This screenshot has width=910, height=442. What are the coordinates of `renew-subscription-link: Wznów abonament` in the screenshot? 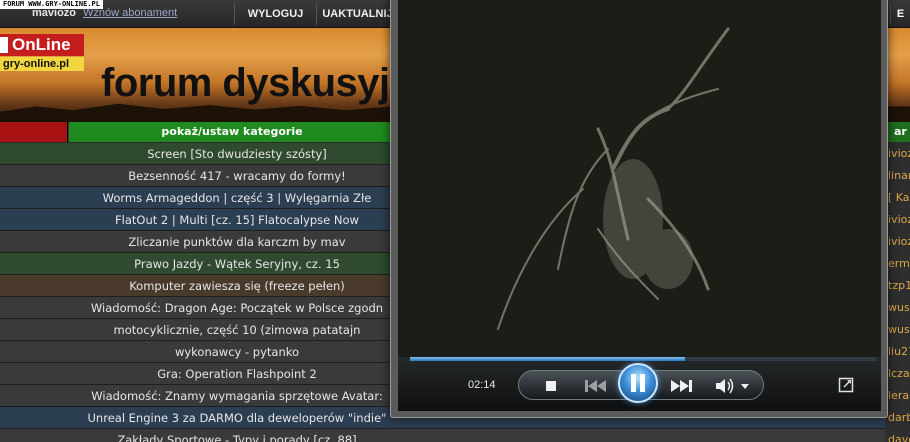 It's located at (130, 13).